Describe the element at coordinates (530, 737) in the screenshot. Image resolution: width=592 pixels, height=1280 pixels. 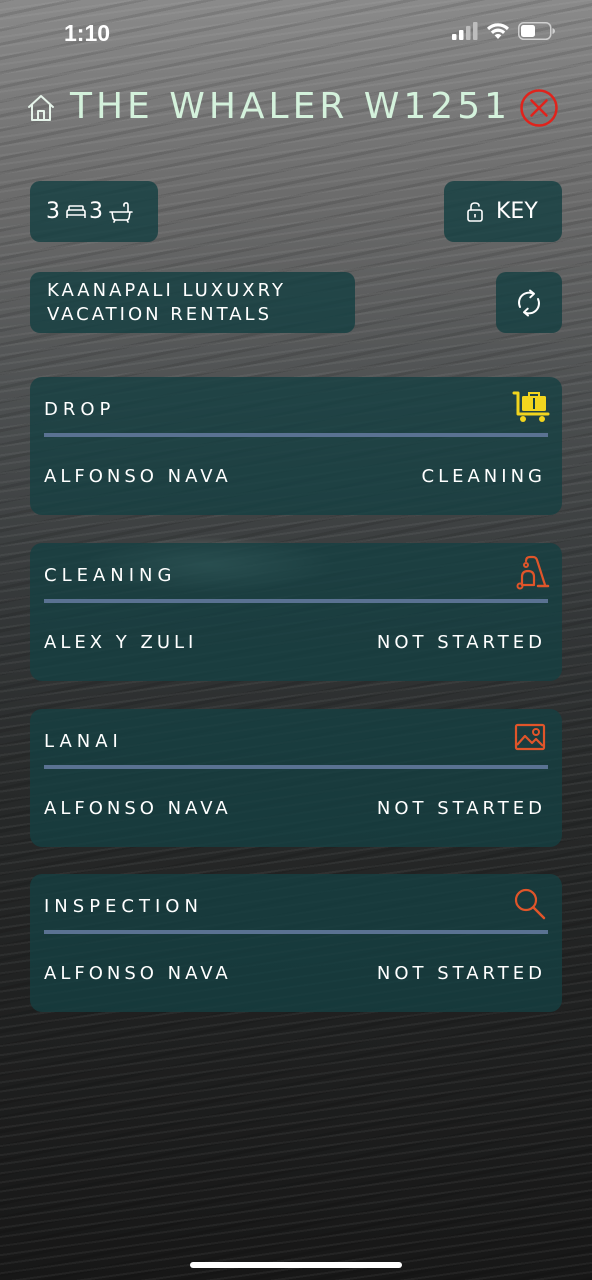
I see `image-icon` at that location.